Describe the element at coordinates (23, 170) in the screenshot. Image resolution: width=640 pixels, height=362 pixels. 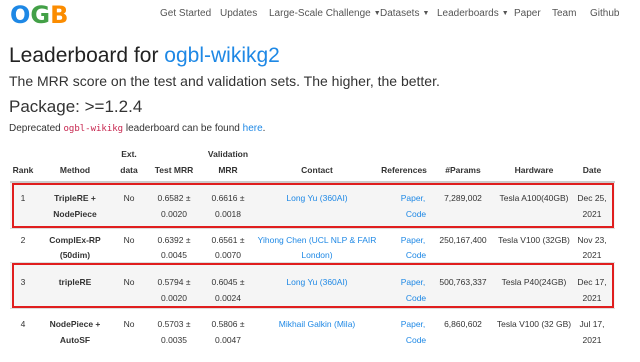
I see `header-rank: Rank` at that location.